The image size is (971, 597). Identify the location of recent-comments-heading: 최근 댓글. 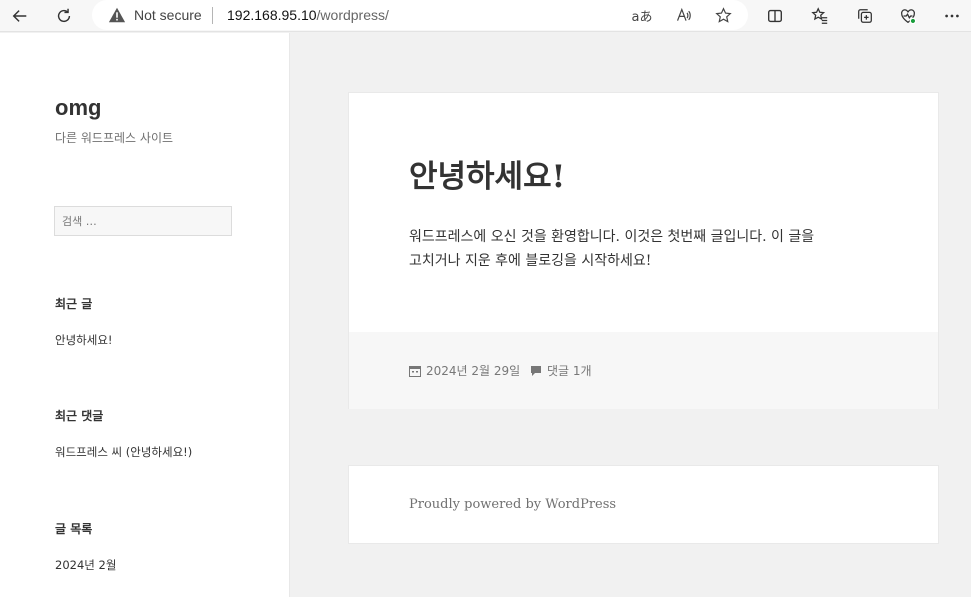
(79, 416).